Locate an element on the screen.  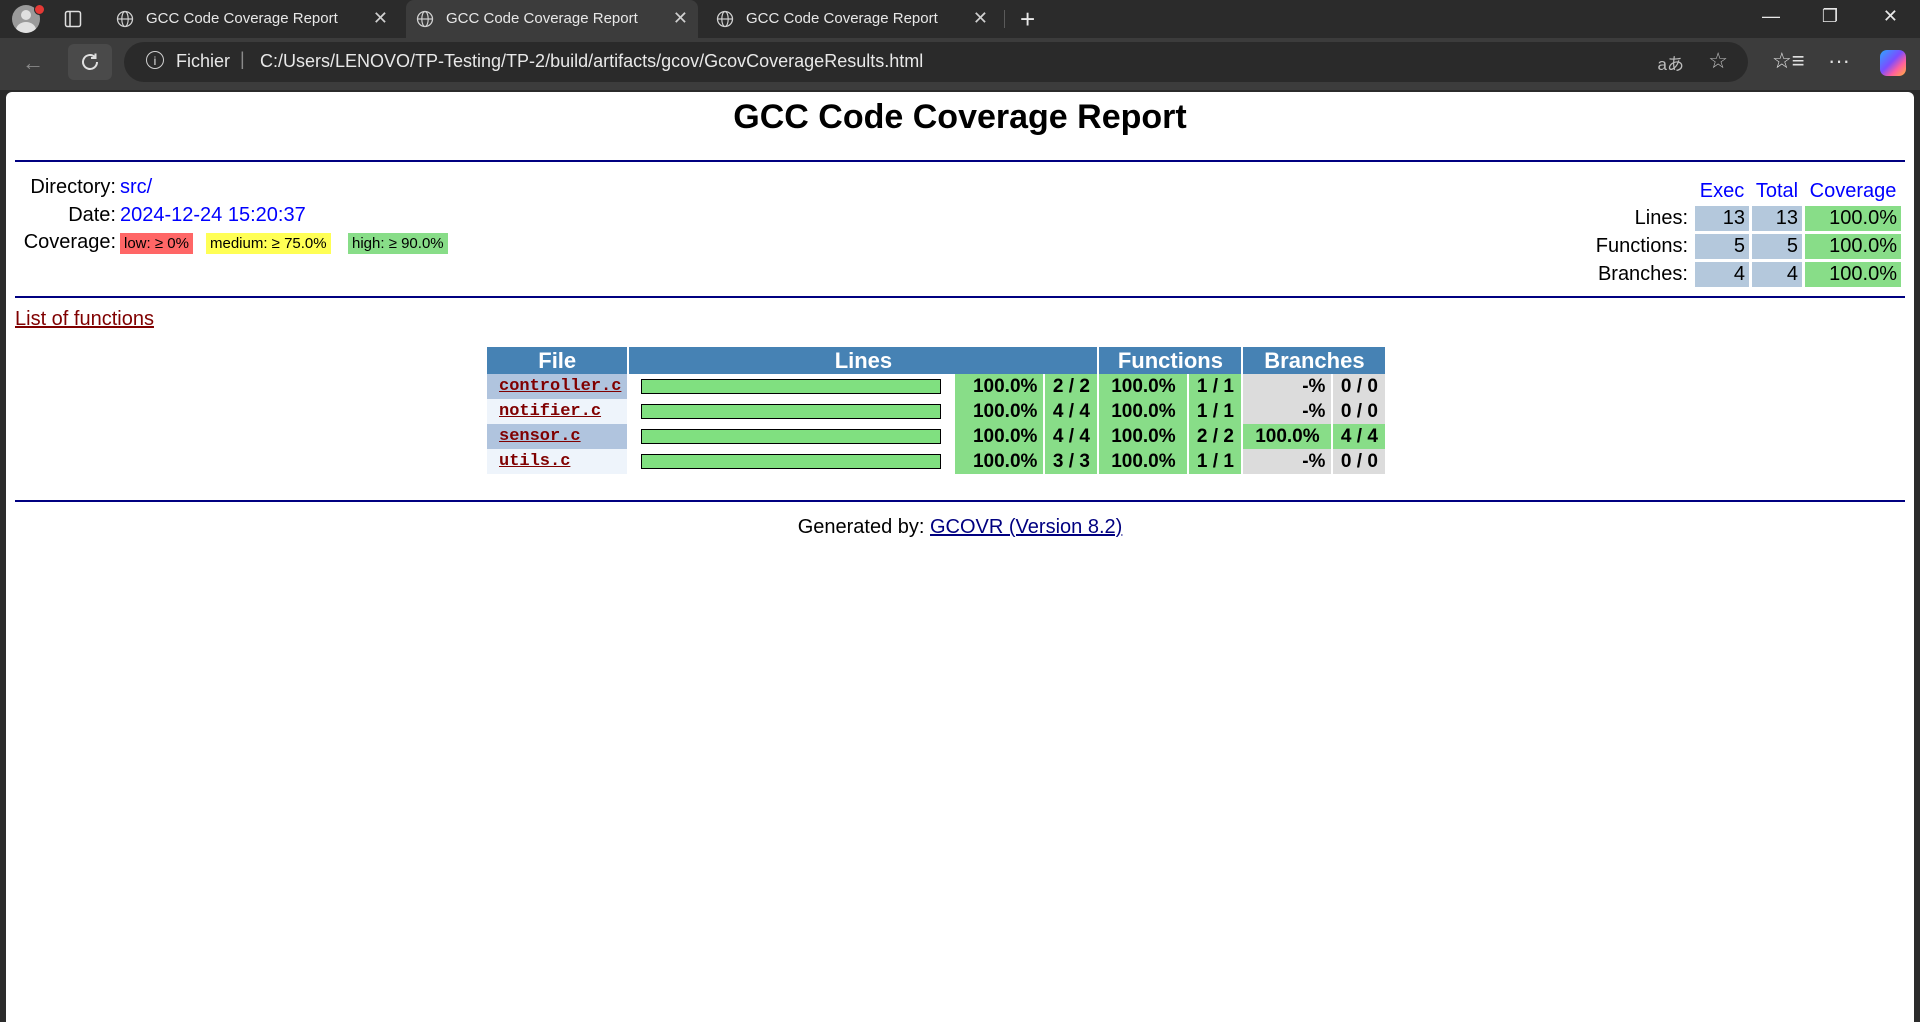
summary-row-lines: Lines: 13 13 100.0% is located at coordinates (1748, 218).